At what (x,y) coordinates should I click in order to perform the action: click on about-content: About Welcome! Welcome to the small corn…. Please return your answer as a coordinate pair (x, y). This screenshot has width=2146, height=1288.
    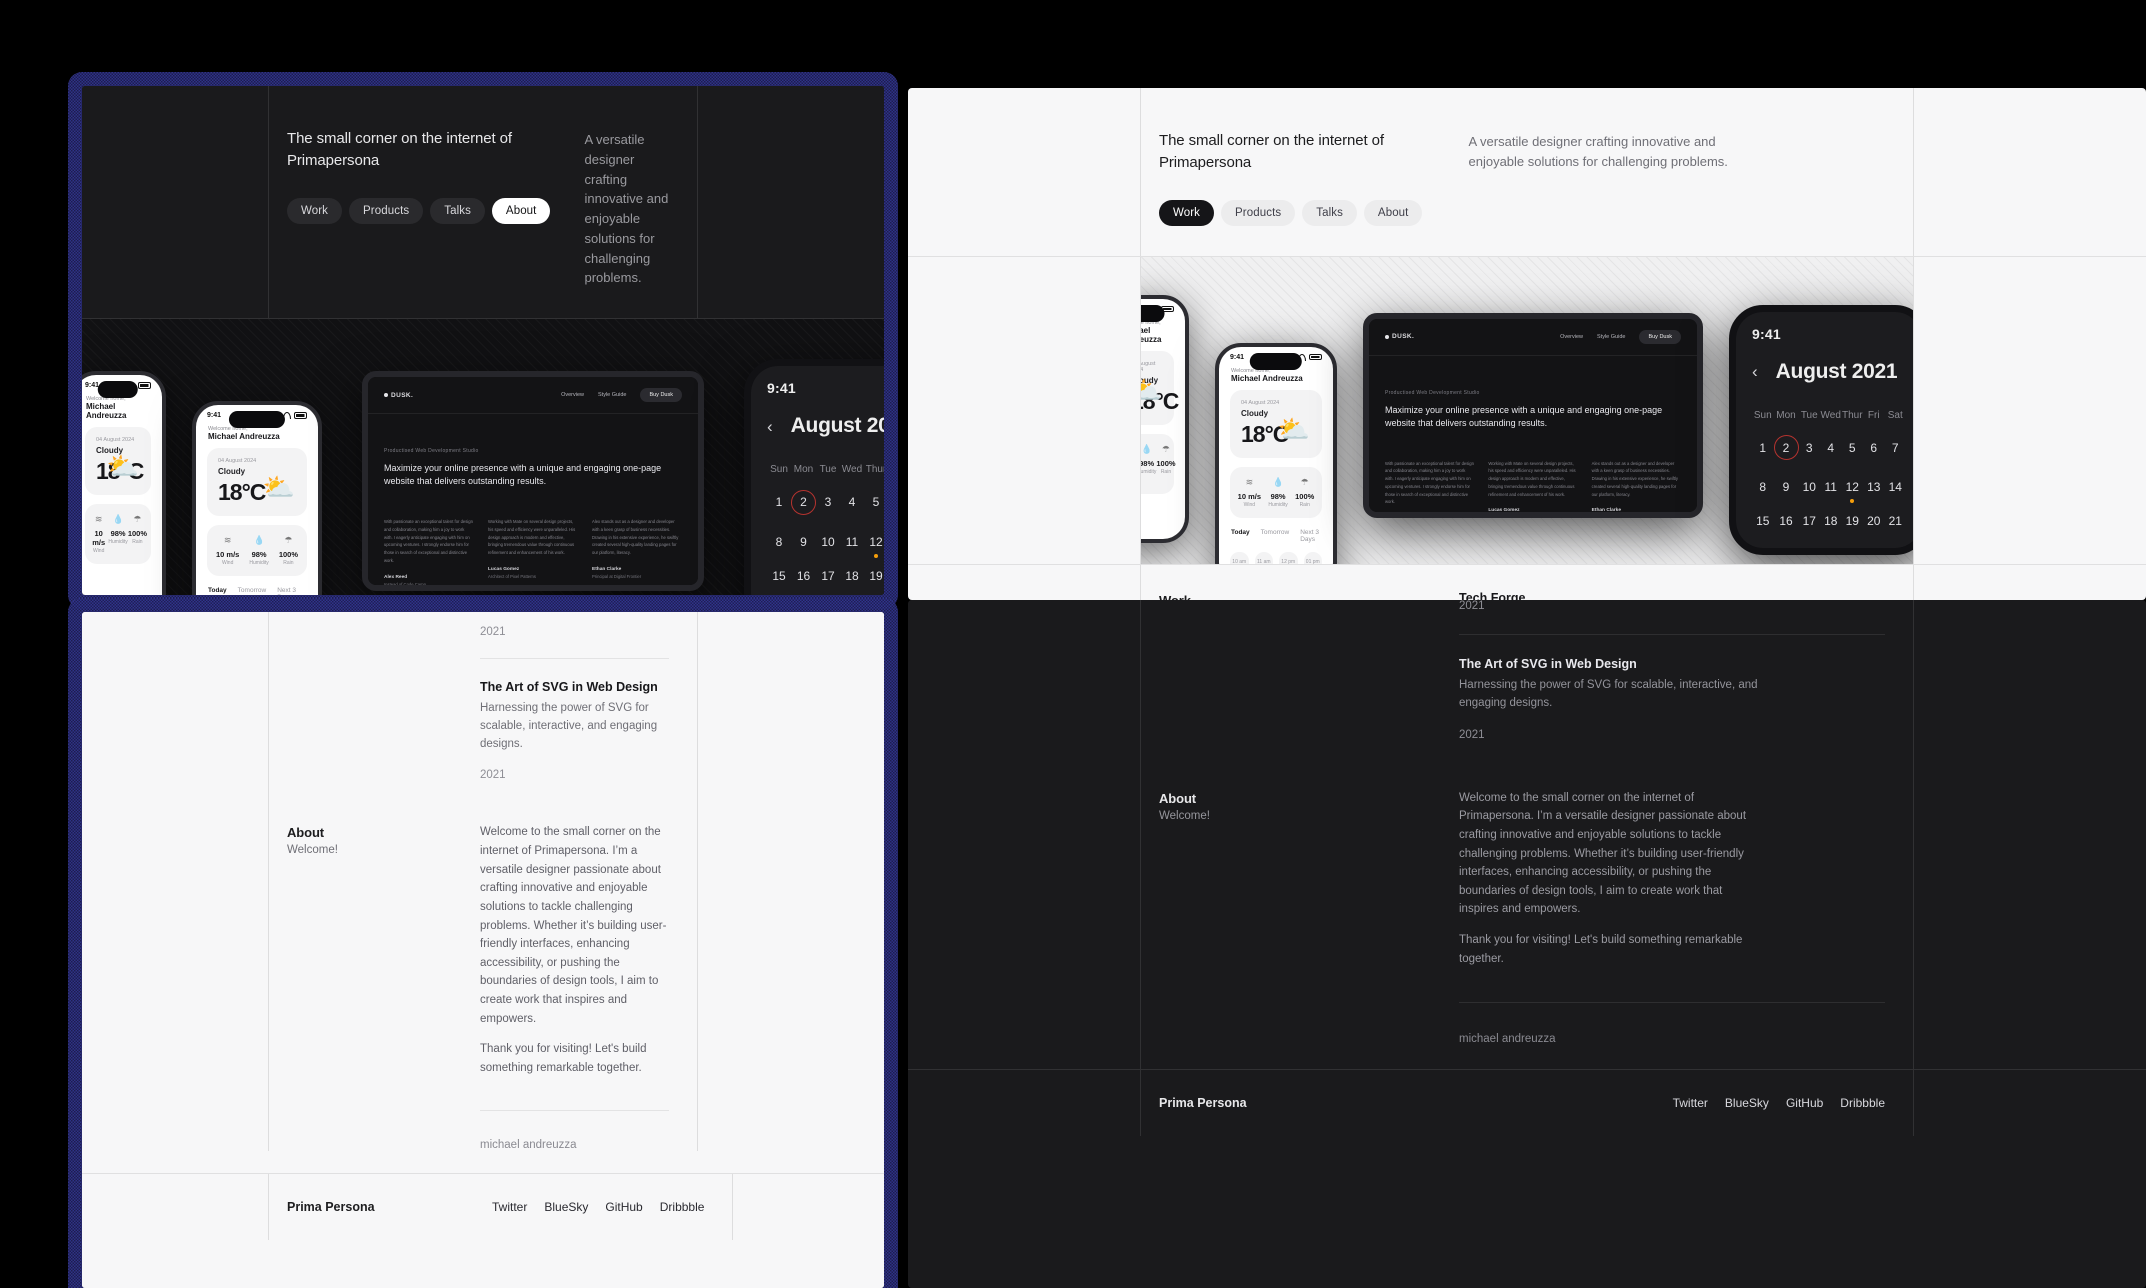
    Looking at the image, I should click on (483, 966).